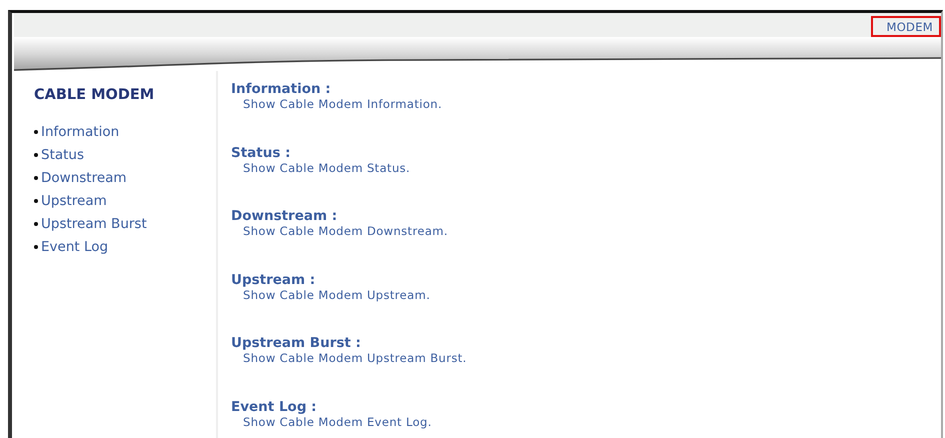 This screenshot has height=438, width=945. I want to click on section-title: Information :, so click(281, 89).